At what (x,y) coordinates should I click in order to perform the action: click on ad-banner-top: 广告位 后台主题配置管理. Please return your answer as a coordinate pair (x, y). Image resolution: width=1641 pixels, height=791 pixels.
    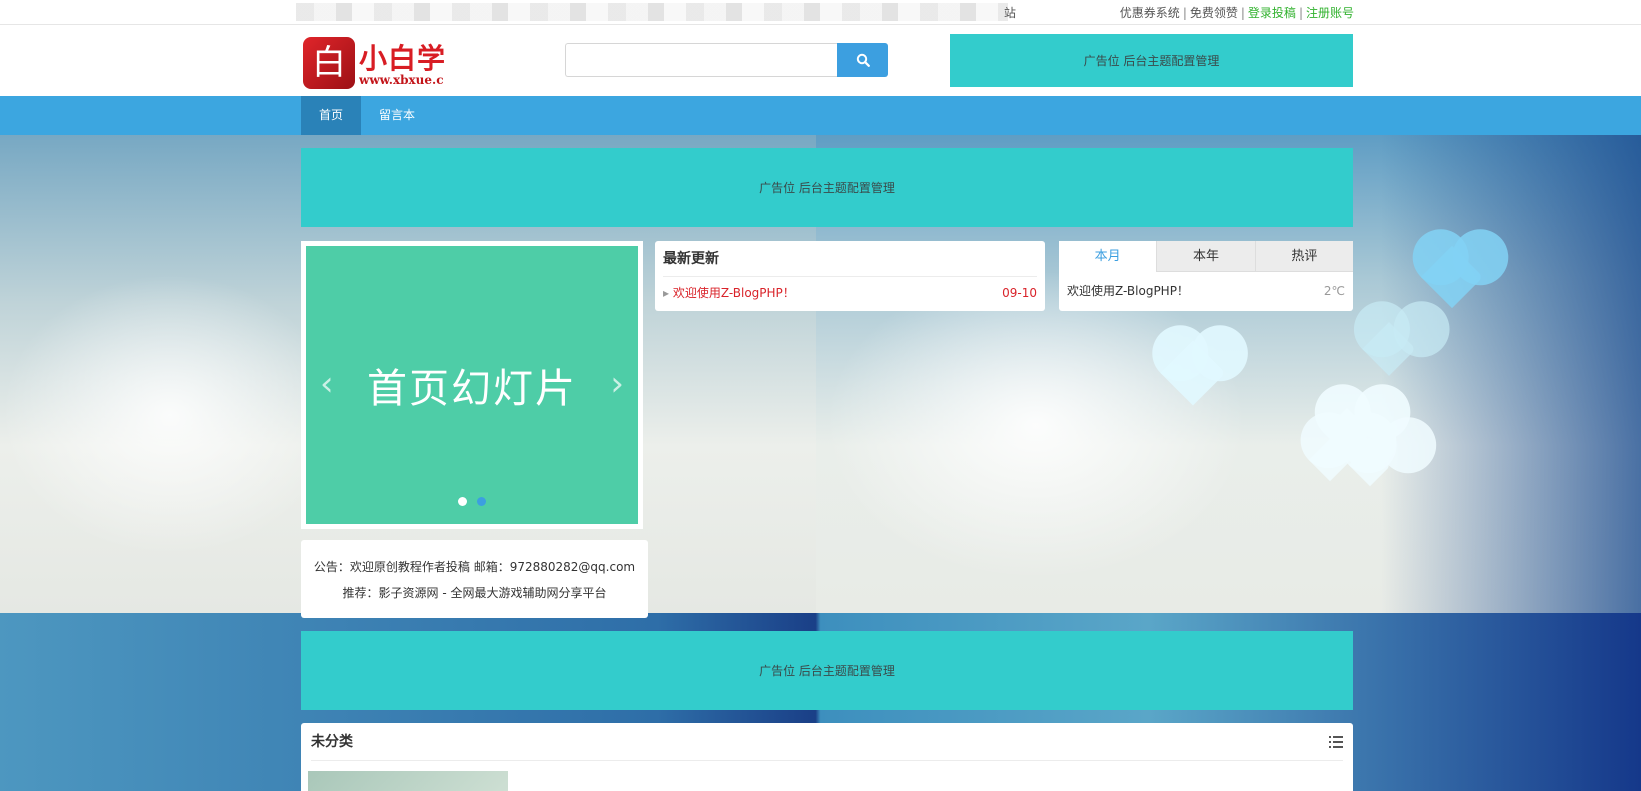
    Looking at the image, I should click on (827, 187).